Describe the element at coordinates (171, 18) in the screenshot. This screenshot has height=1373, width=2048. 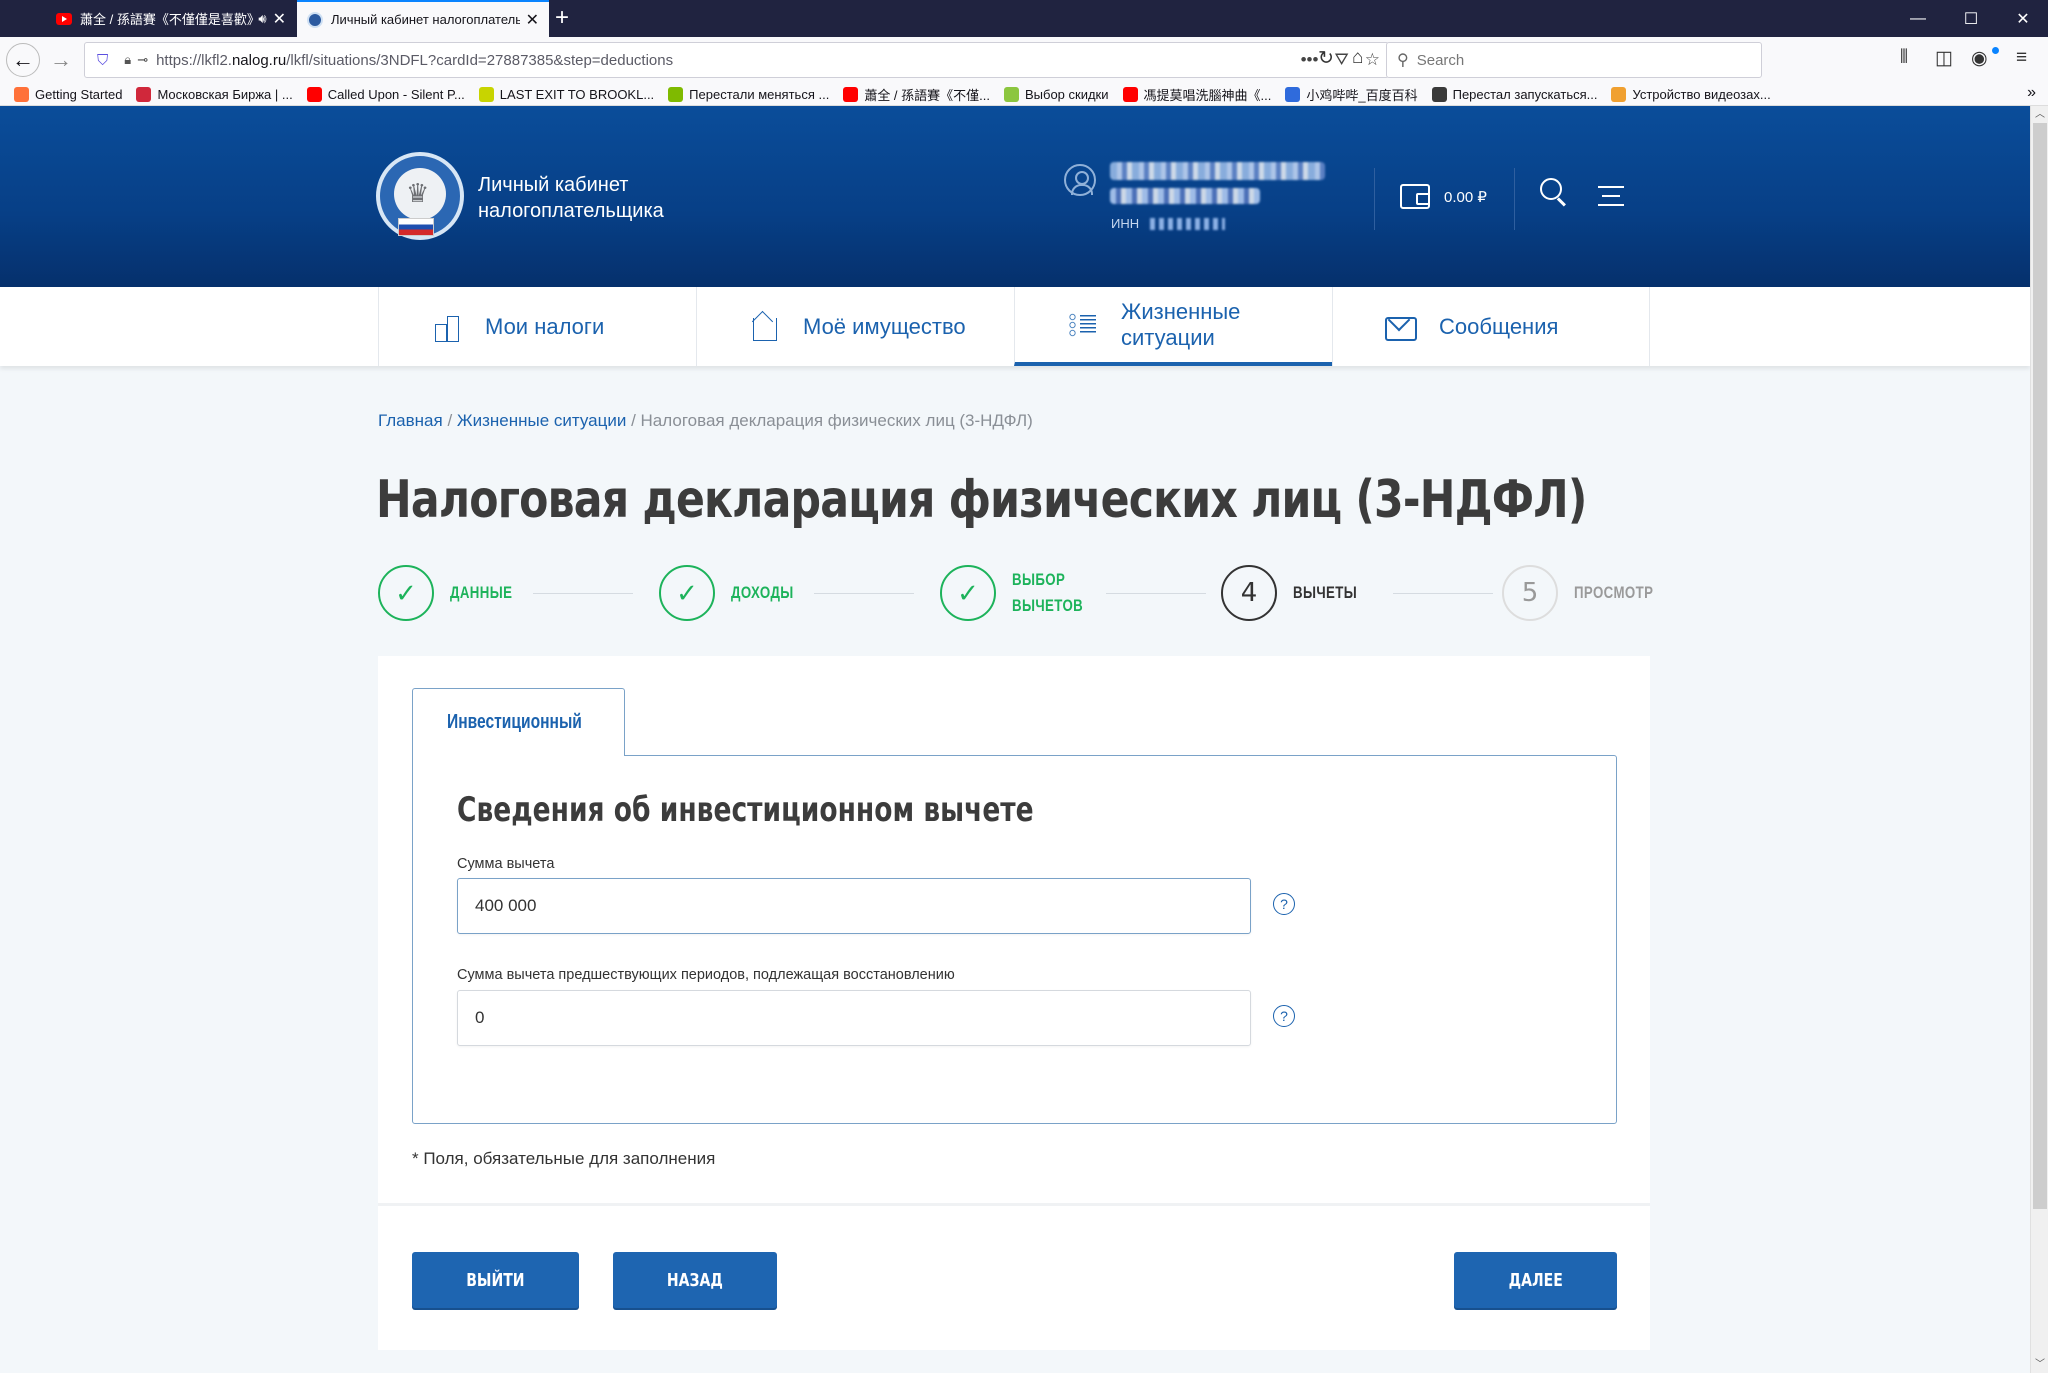
I see `browser-tab-youtube: 蕭全 / 孫語賽《不僅僅是喜歡》 🔊︎ ✕` at that location.